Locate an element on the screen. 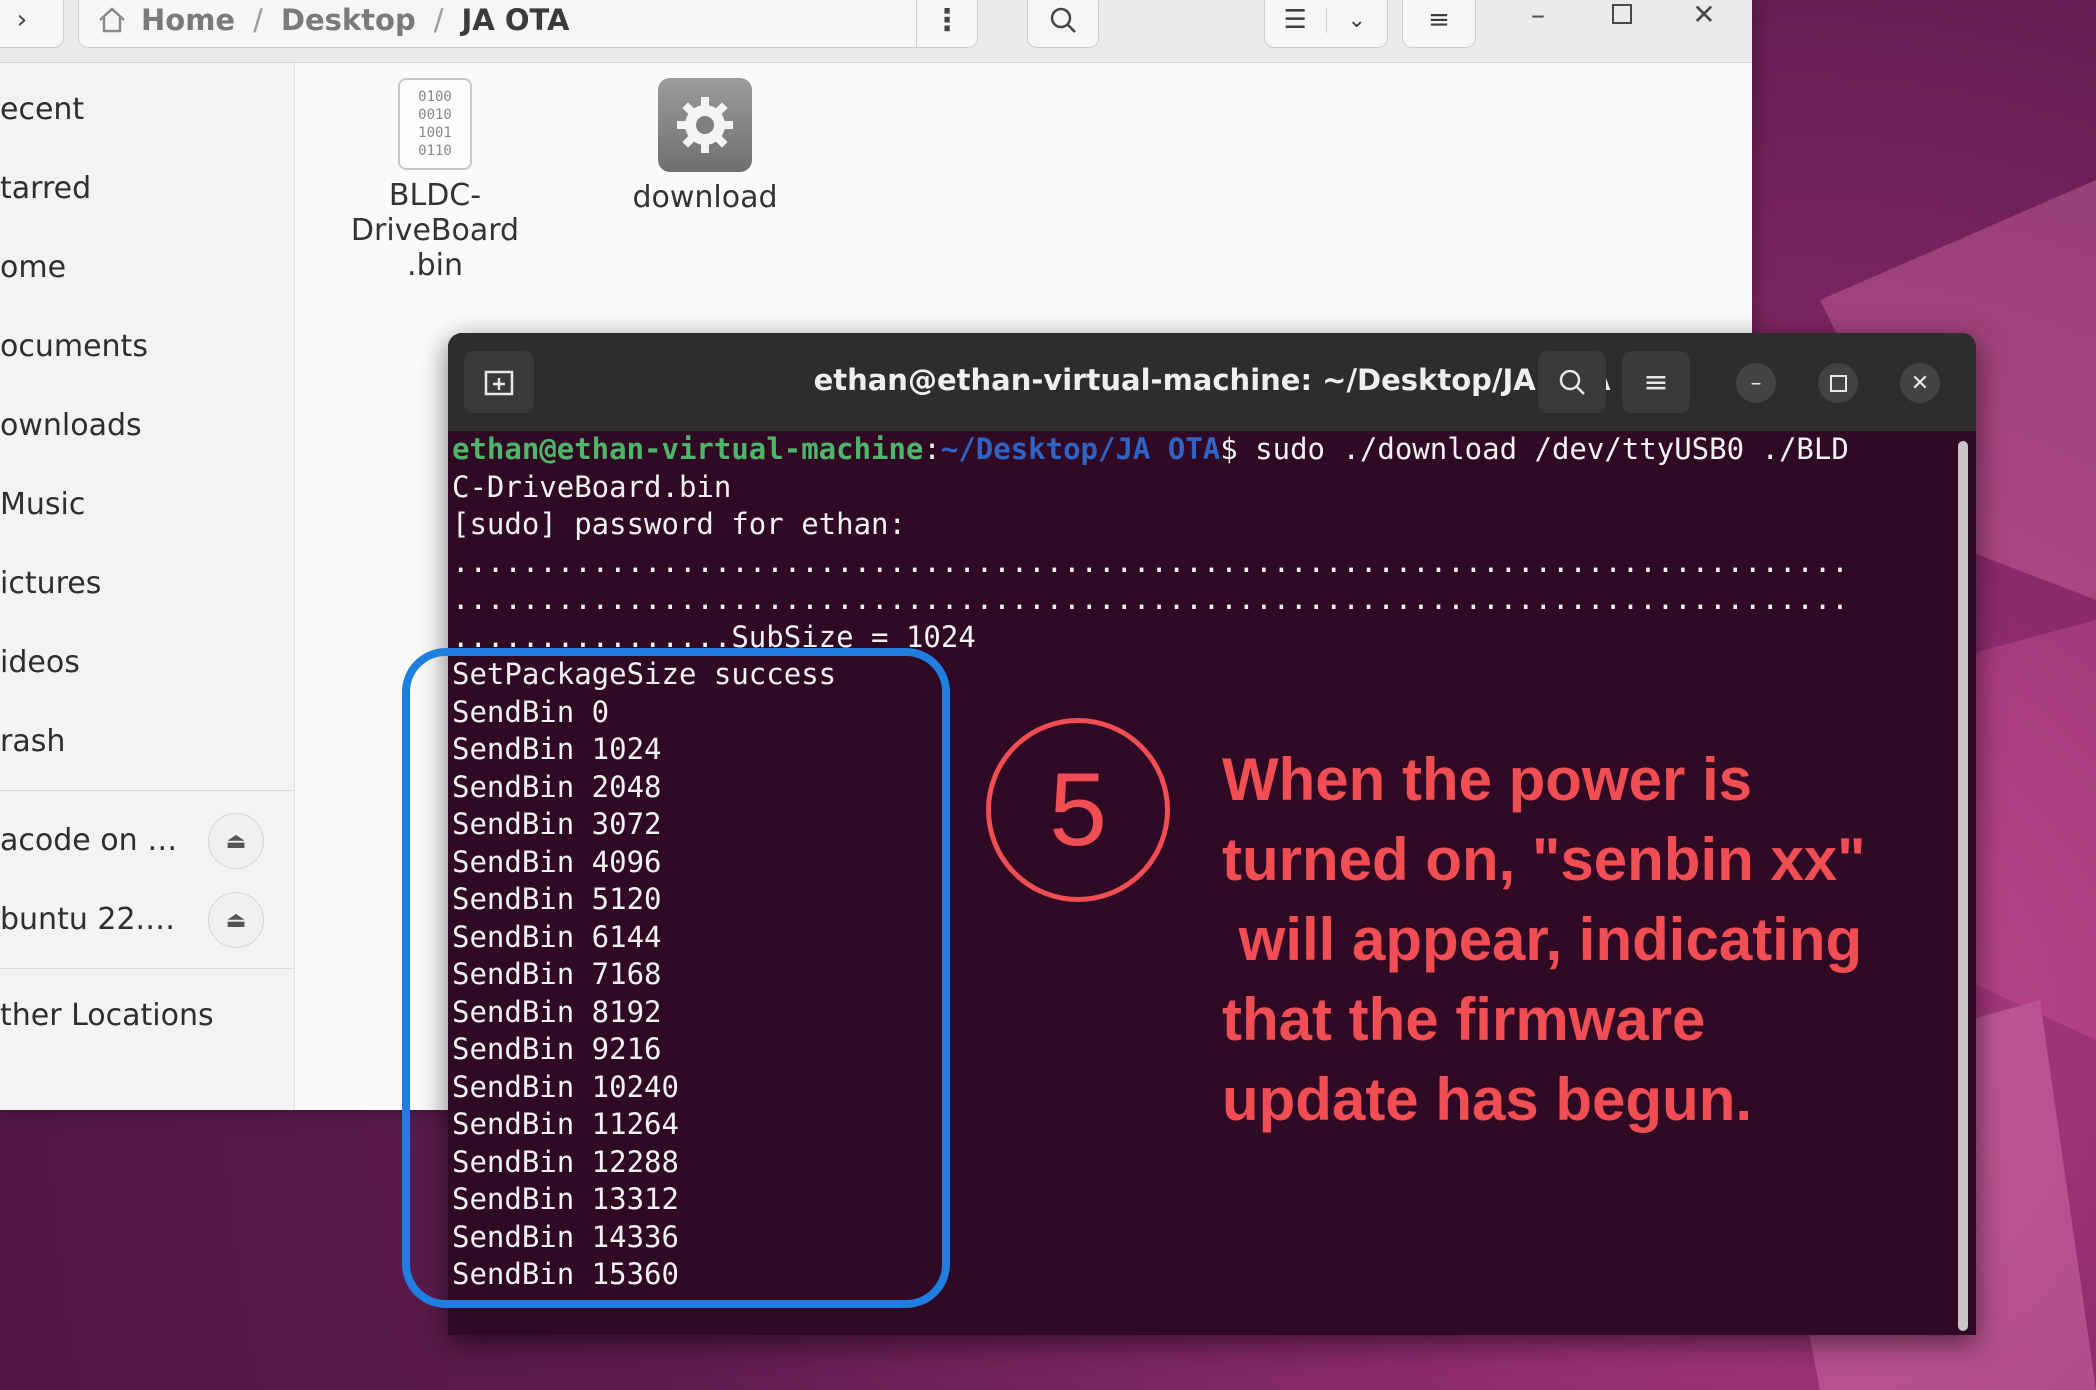 The image size is (2096, 1390). binary-file-icon: 0100 0010 1001 0110 is located at coordinates (435, 124).